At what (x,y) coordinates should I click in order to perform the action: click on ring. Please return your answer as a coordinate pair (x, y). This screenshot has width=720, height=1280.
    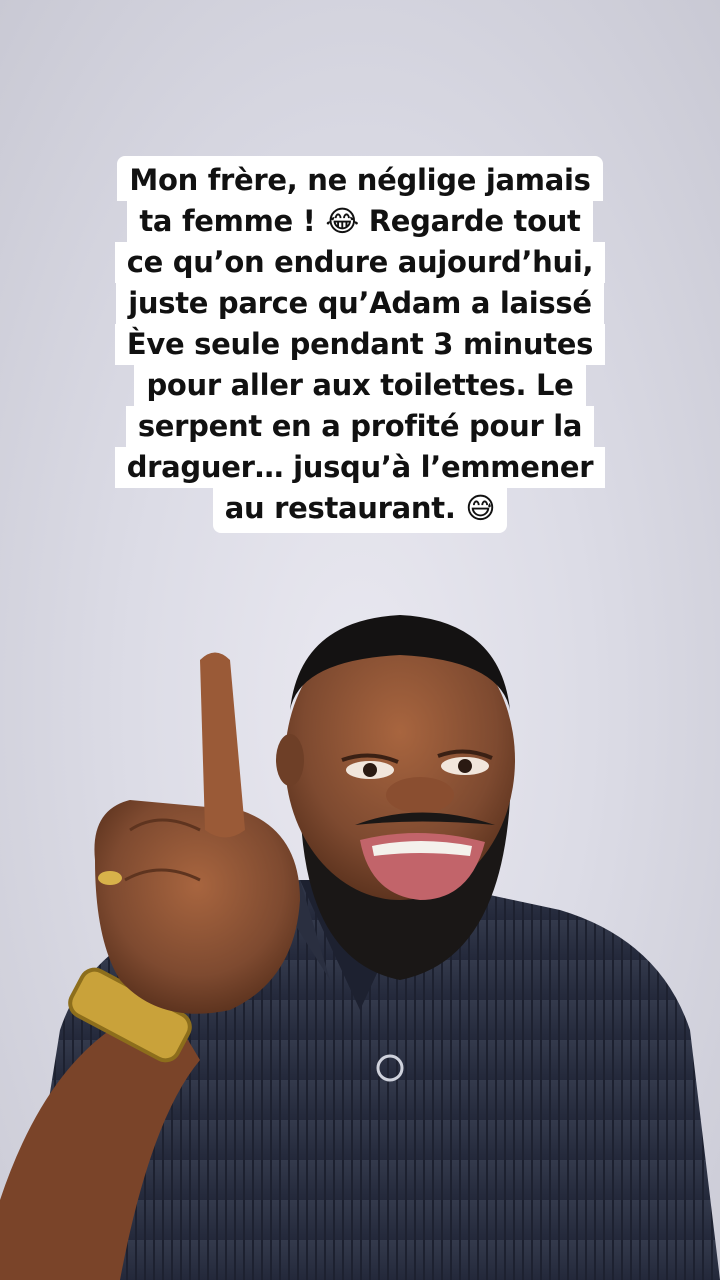
    Looking at the image, I should click on (110, 878).